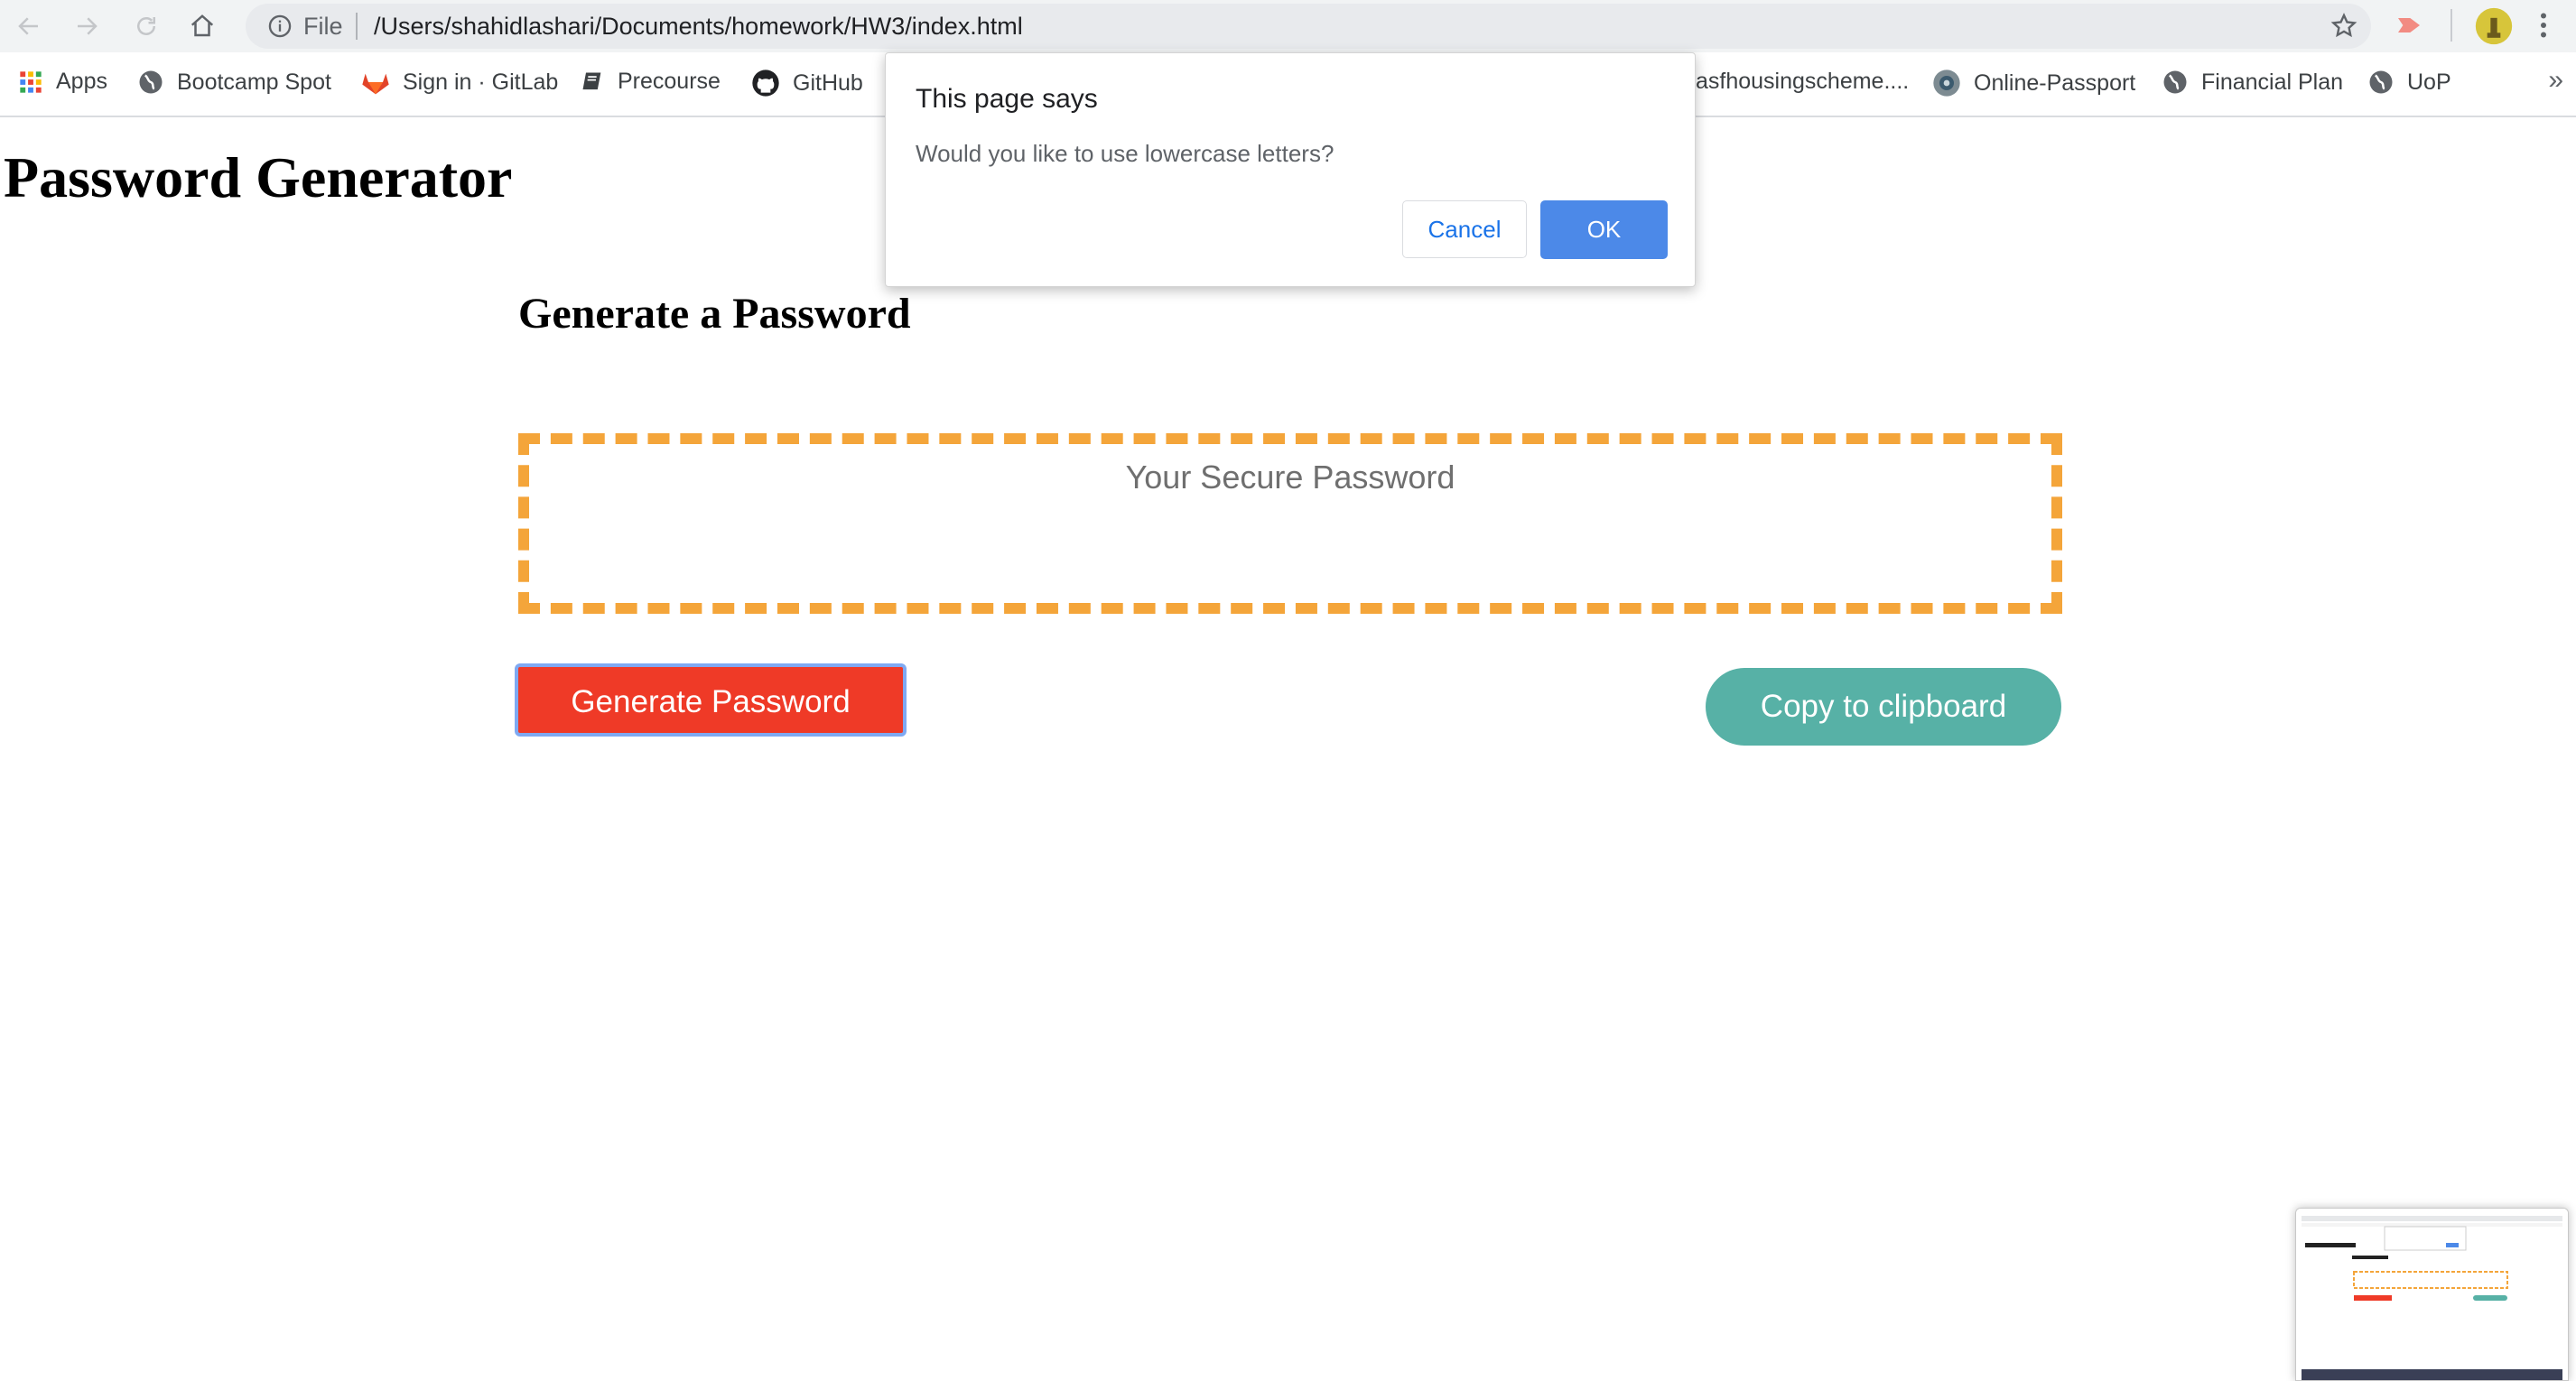 The height and width of the screenshot is (1381, 2576). I want to click on copy-to-clipboard-button: Copy to clipboard, so click(1883, 707).